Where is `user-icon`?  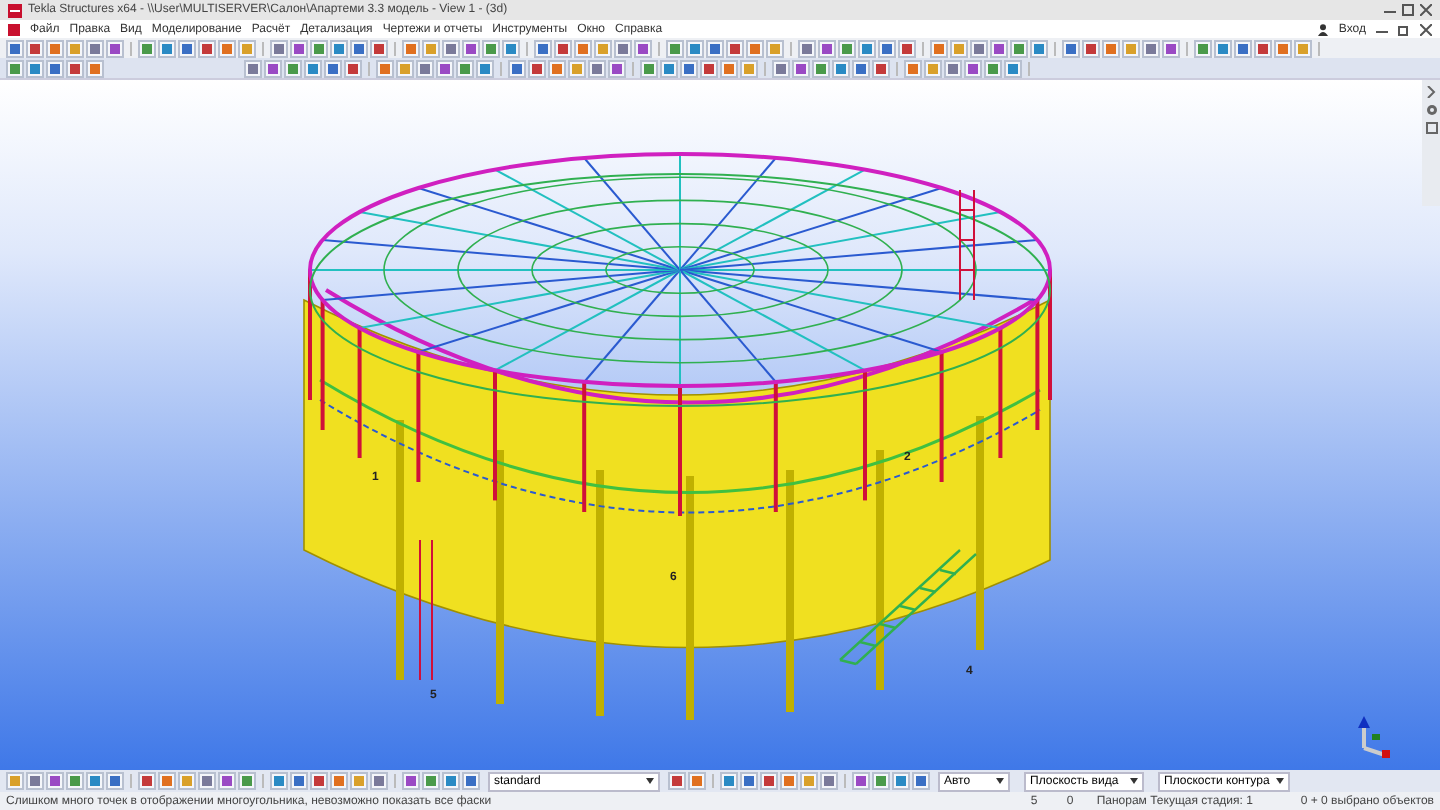
user-icon is located at coordinates (1323, 29).